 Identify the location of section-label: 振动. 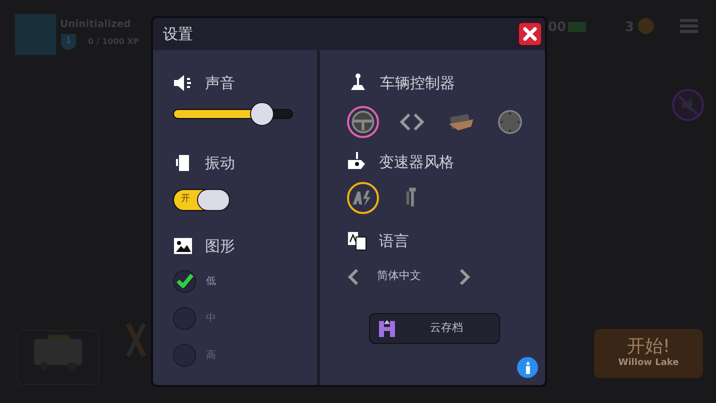
(220, 163).